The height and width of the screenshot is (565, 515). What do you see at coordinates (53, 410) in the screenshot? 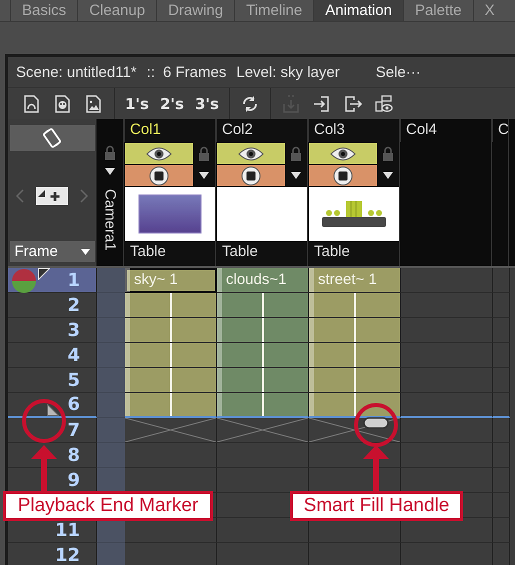
I see `play-end-marker-icon` at bounding box center [53, 410].